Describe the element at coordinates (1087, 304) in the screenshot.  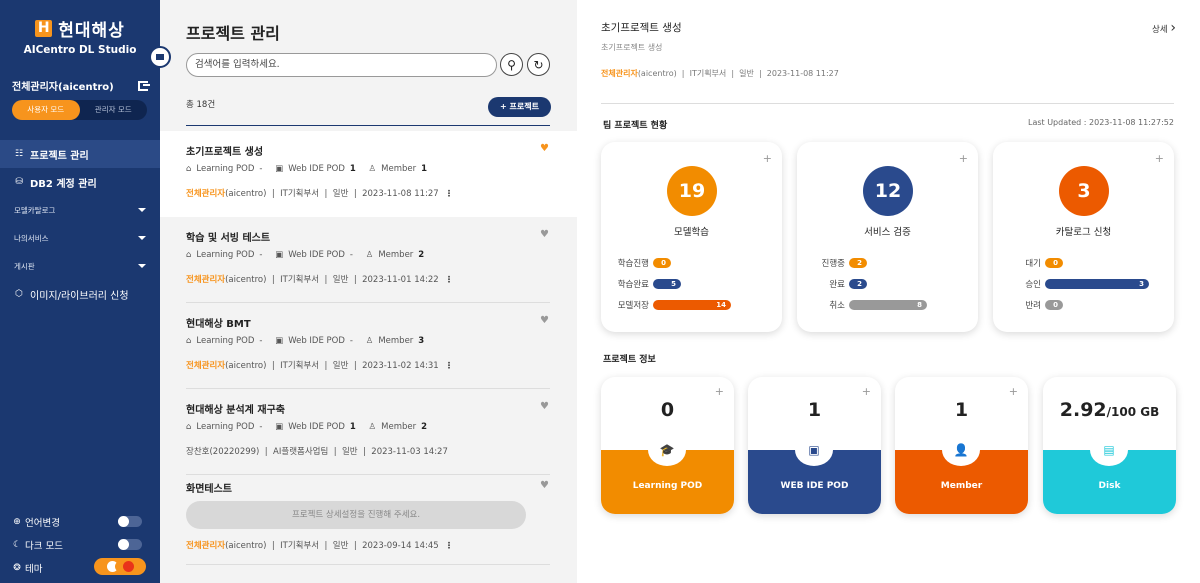
I see `status-row: 반려 0` at that location.